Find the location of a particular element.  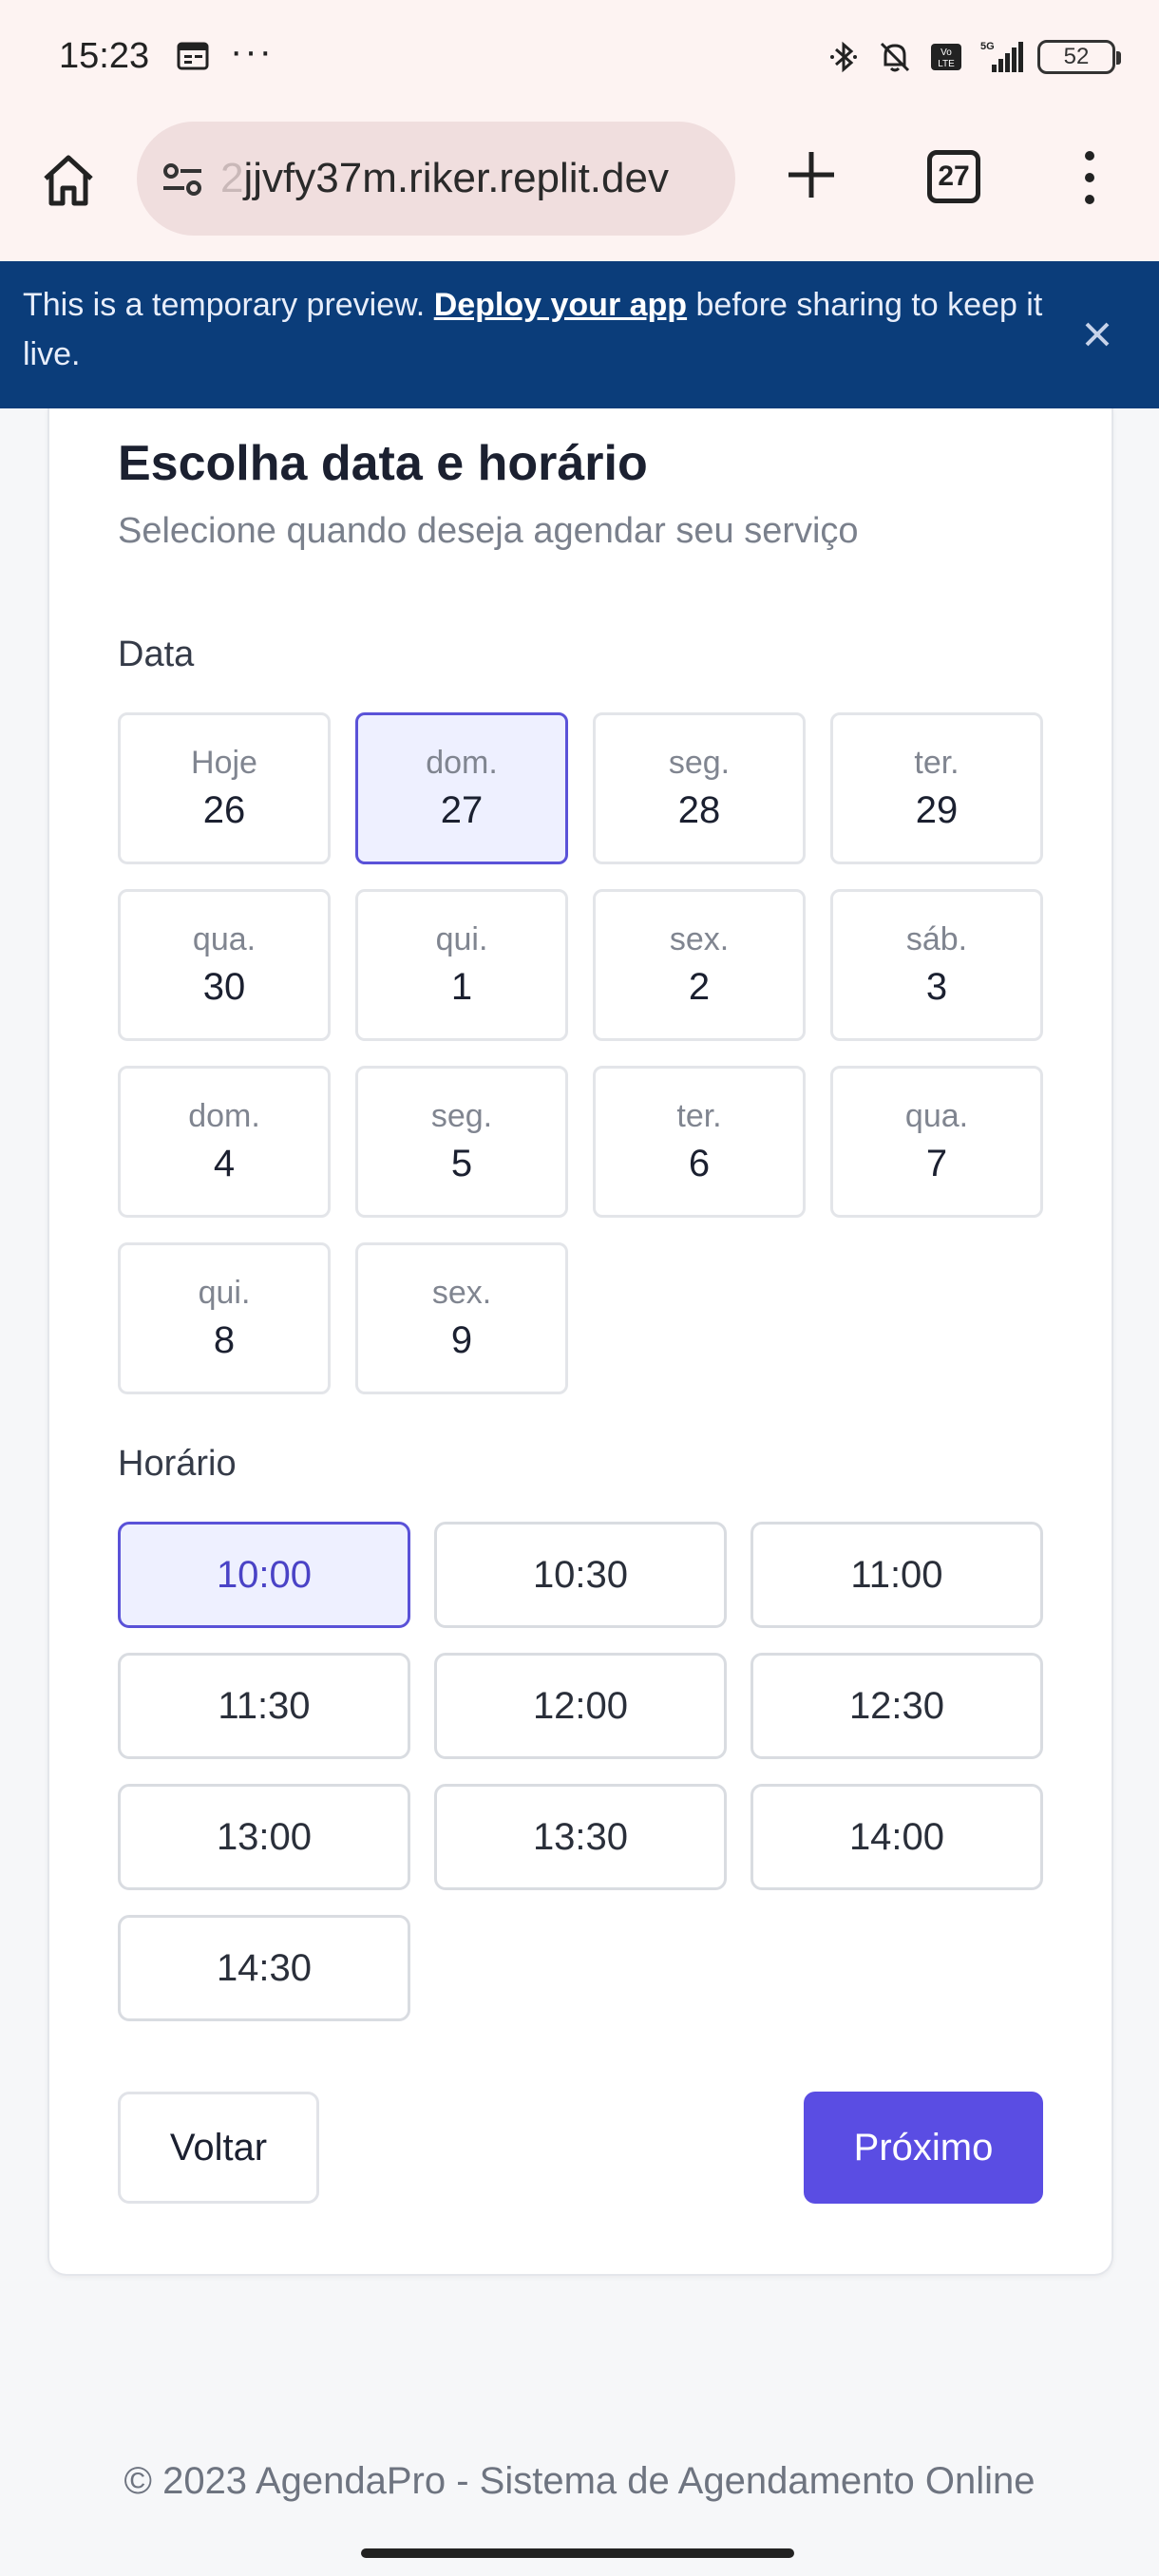

url-faded-prefix: 2 is located at coordinates (232, 178).